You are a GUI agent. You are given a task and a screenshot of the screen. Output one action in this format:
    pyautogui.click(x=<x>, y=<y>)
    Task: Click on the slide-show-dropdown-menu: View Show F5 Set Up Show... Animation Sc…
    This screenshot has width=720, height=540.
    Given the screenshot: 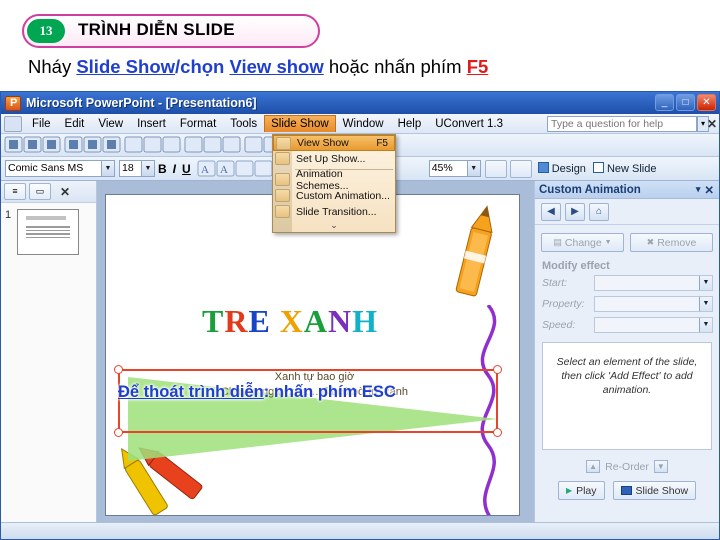 What is the action you would take?
    pyautogui.click(x=334, y=183)
    